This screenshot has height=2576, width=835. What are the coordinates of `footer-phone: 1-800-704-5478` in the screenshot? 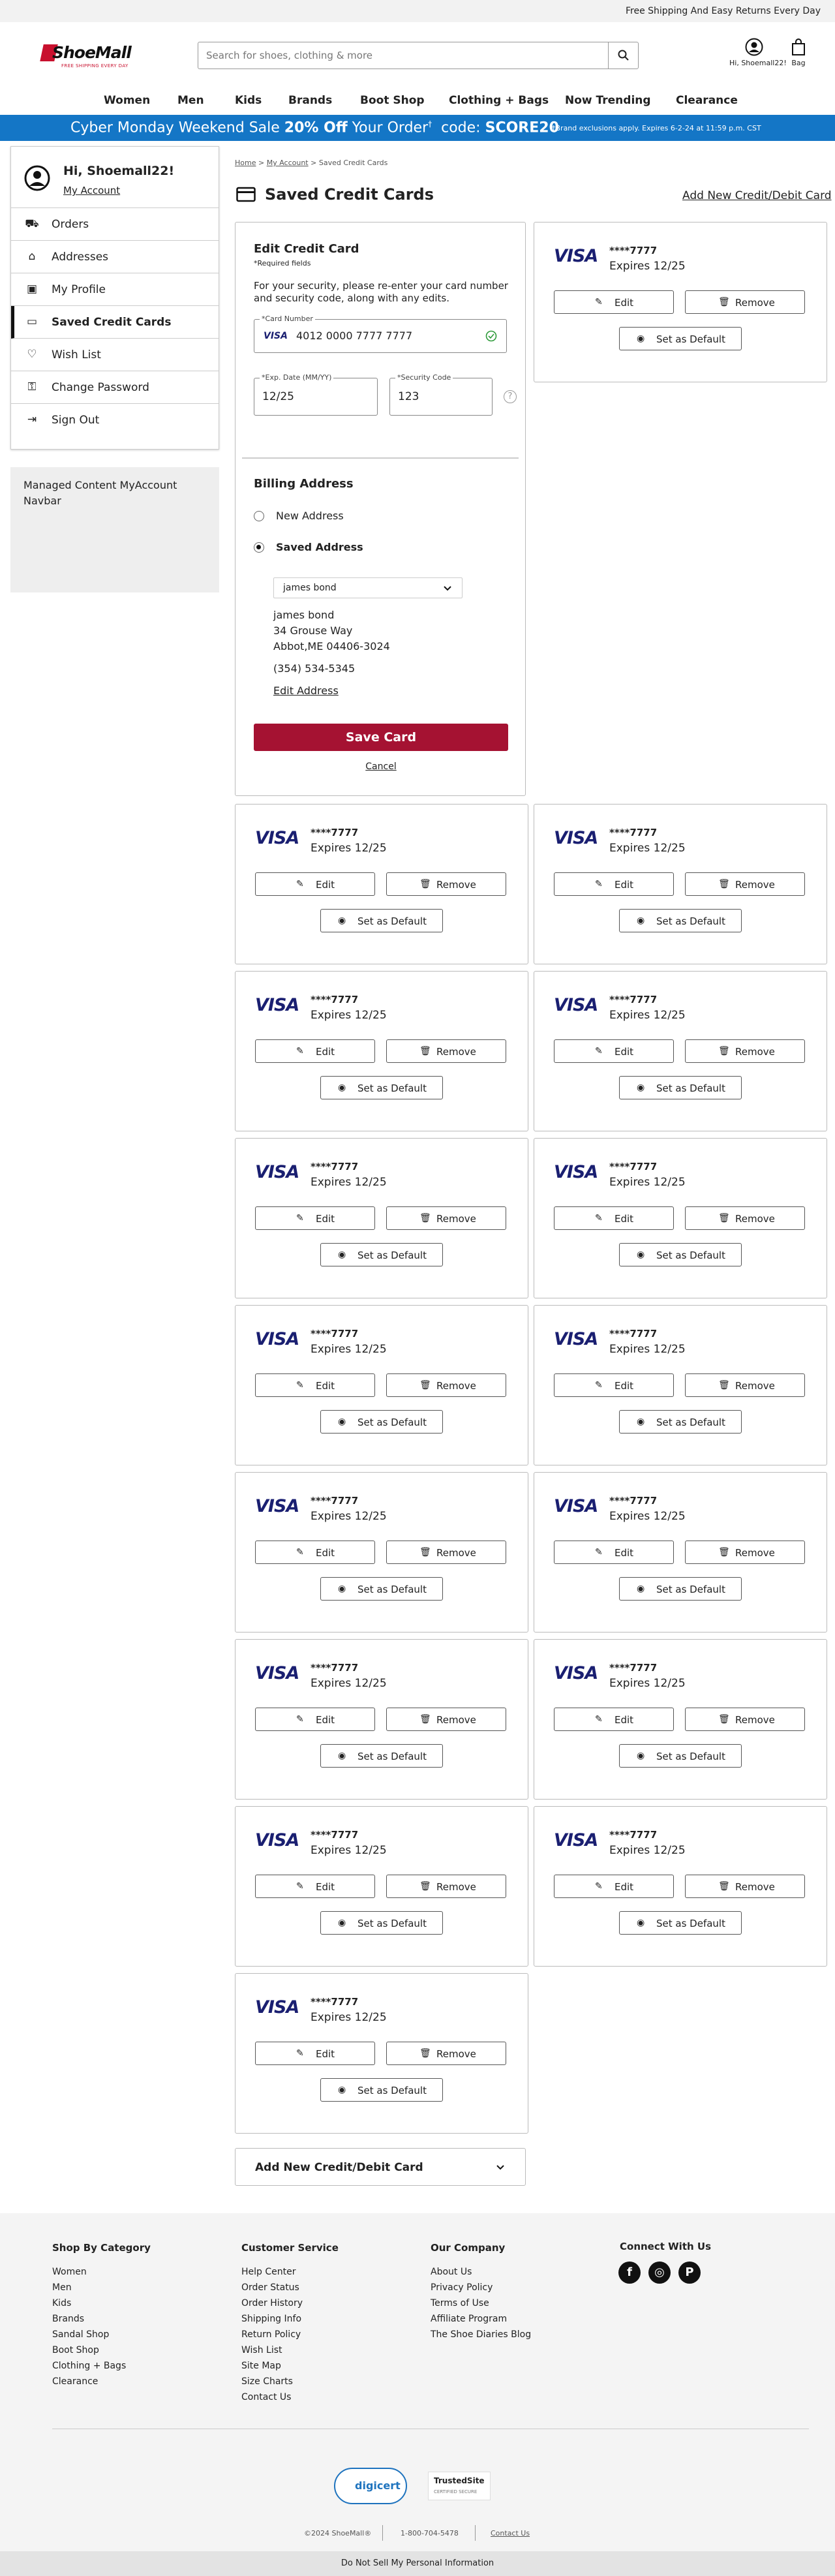 It's located at (430, 2533).